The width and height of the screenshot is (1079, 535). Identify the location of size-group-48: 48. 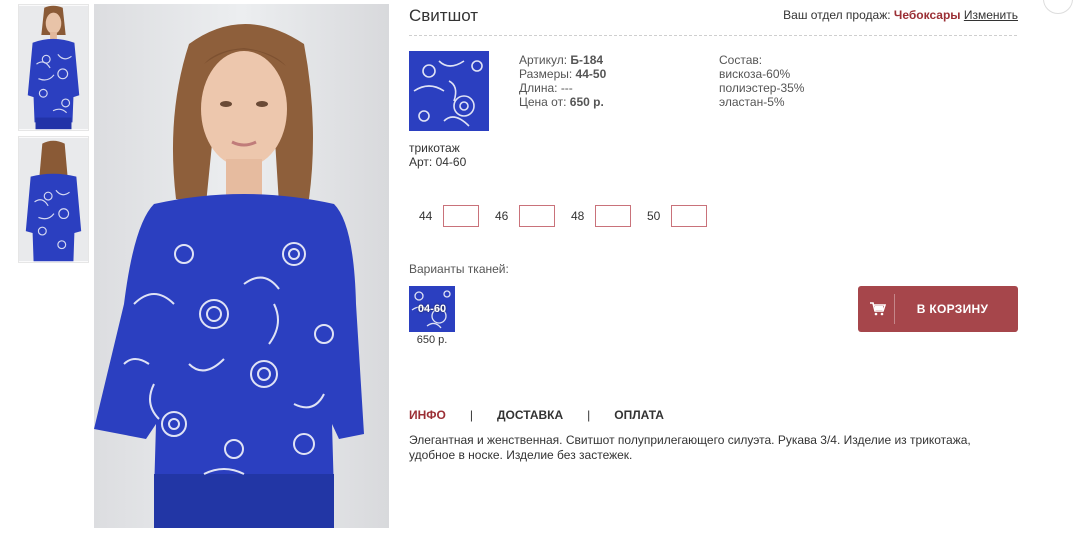
(601, 216).